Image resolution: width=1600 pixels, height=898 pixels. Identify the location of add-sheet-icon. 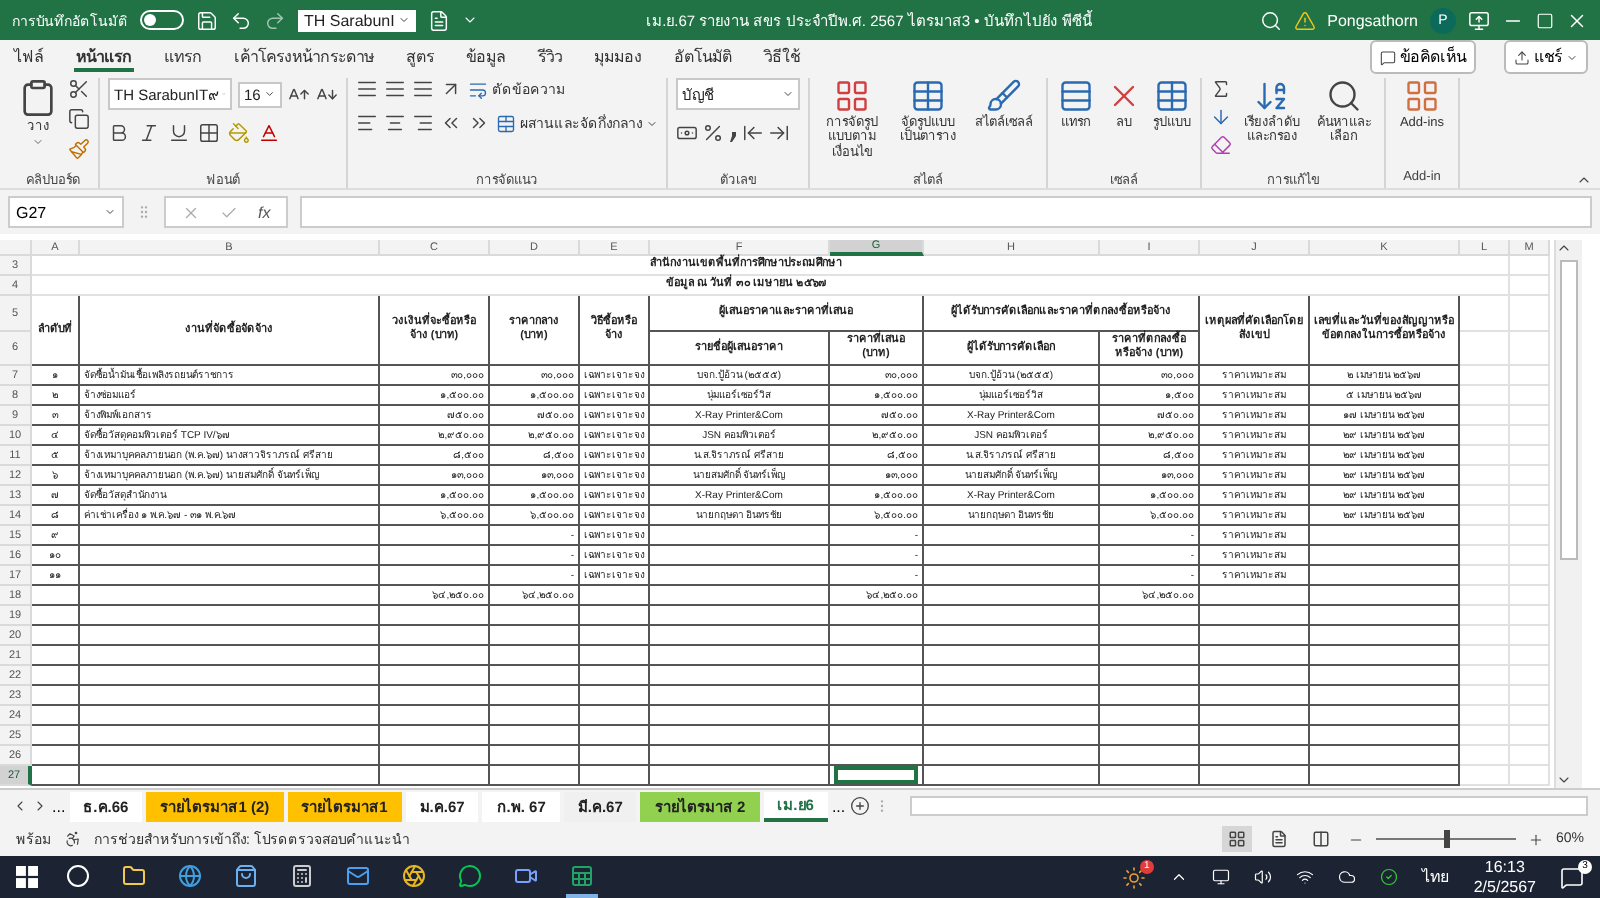
(859, 806).